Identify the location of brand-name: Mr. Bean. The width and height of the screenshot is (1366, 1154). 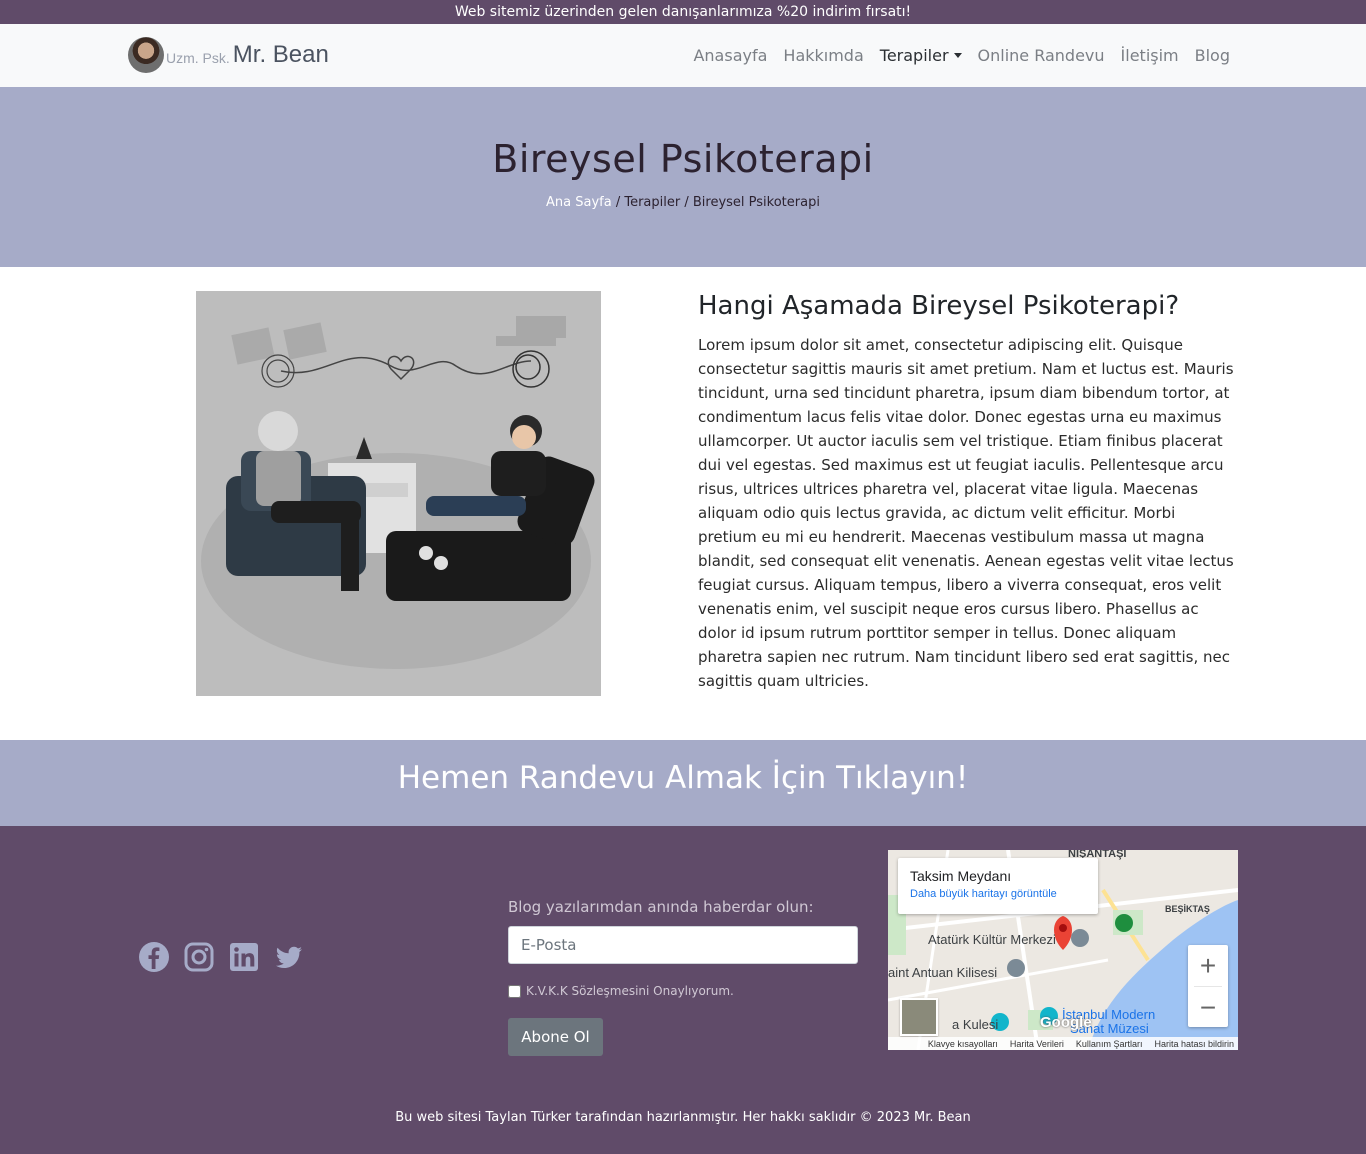
(280, 54).